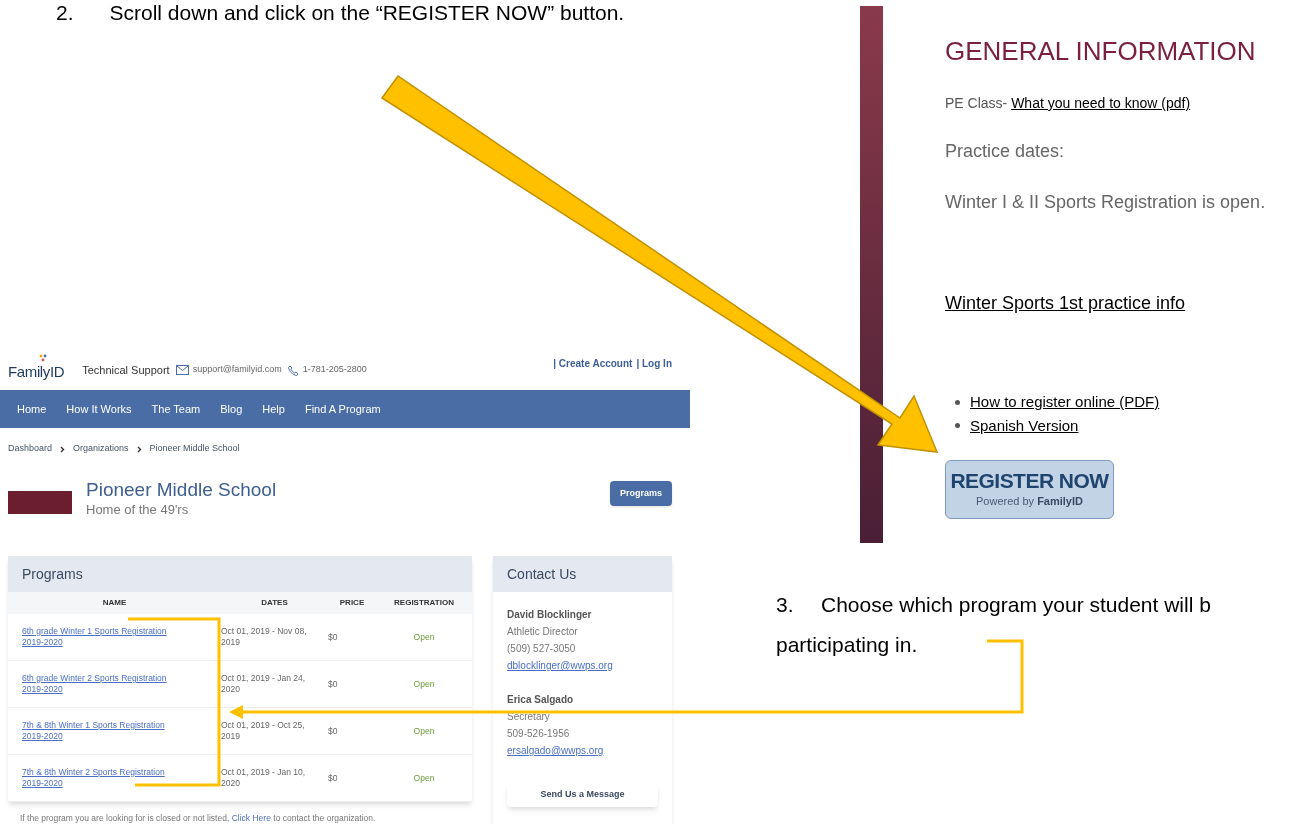 The height and width of the screenshot is (824, 1293). I want to click on nav-link: Find A Program, so click(342, 409).